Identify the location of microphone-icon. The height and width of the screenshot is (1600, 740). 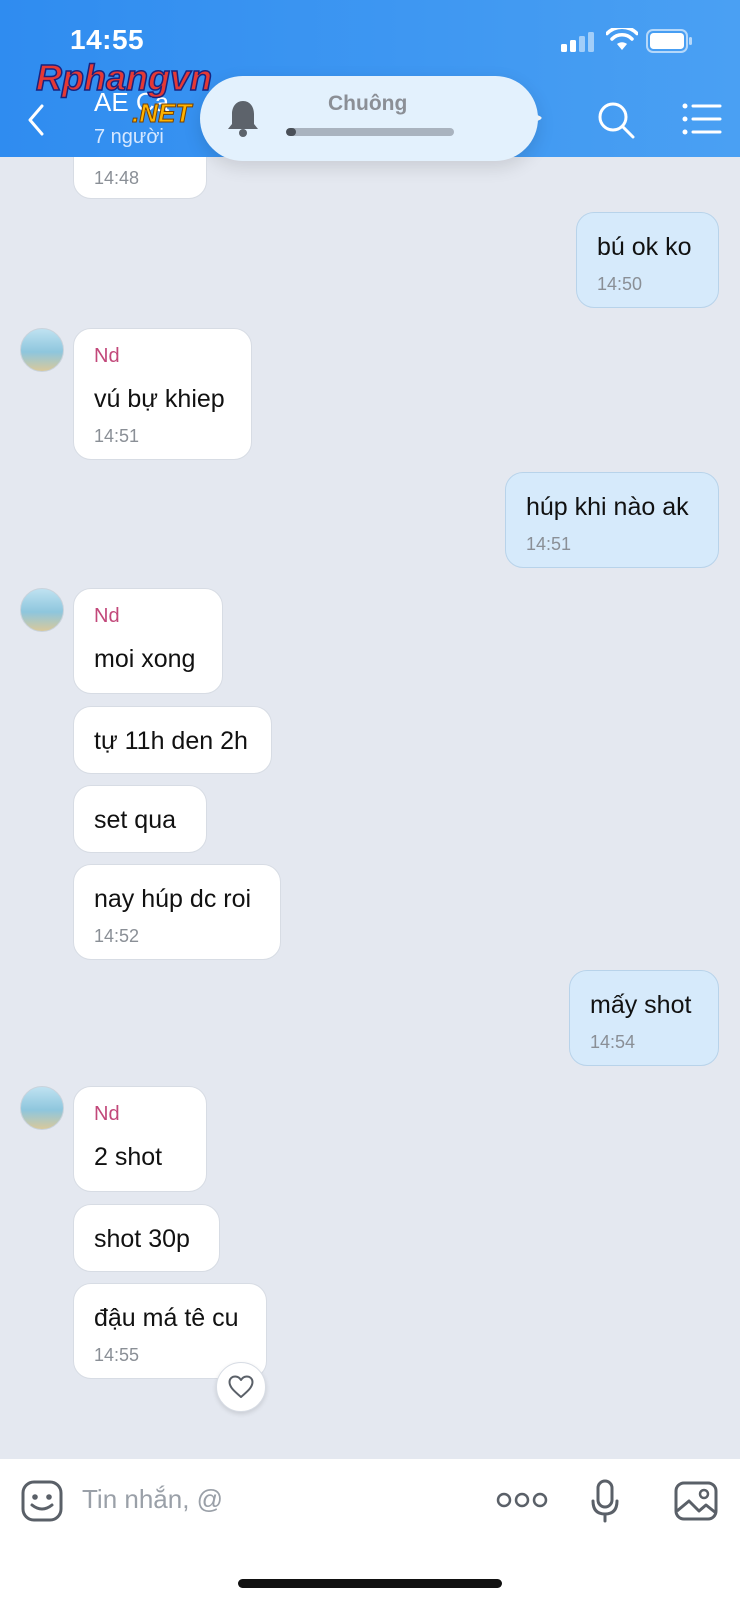
(605, 1501).